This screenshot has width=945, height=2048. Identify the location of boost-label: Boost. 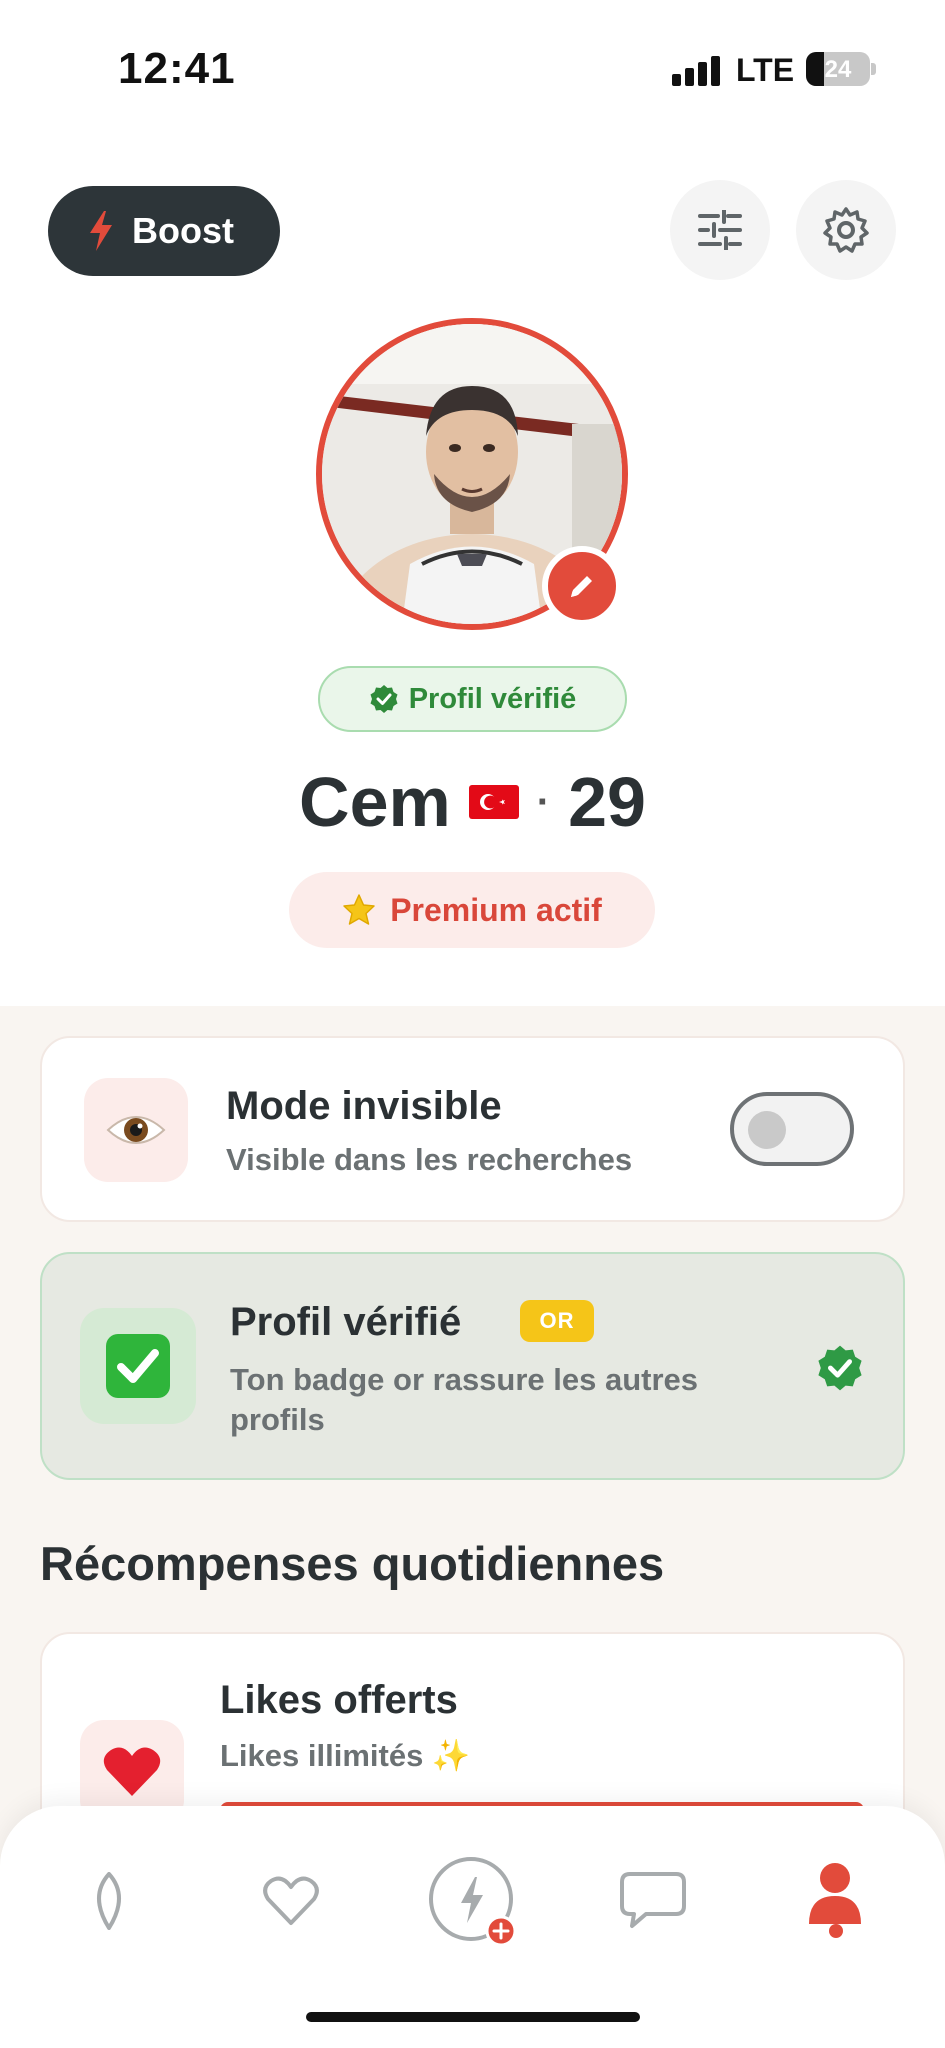
(183, 230).